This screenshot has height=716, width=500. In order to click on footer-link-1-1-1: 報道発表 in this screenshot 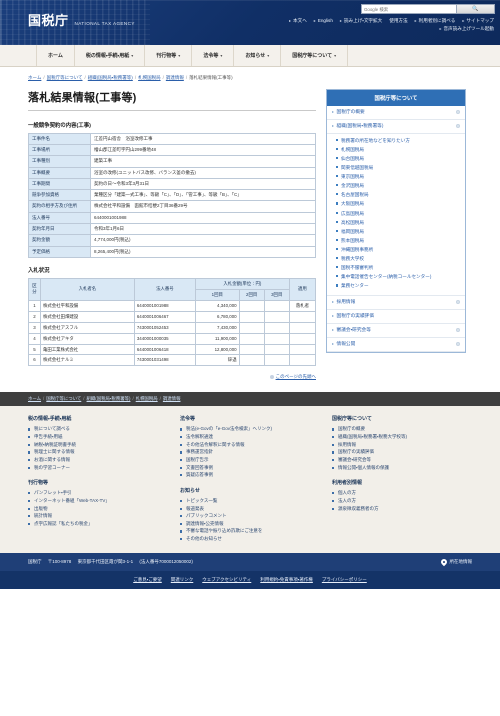, I will do `click(250, 509)`.